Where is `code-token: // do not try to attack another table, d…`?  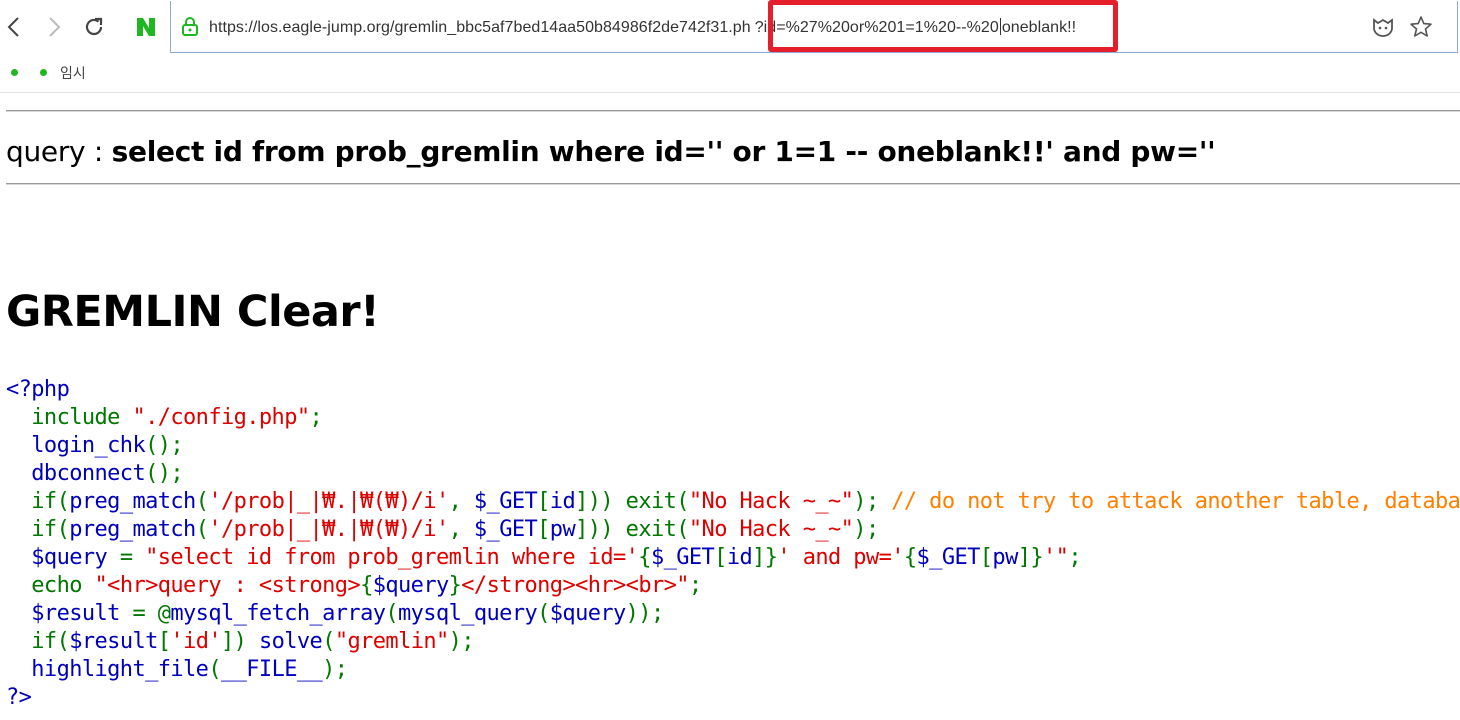 code-token: // do not try to attack another table, d… is located at coordinates (1175, 501).